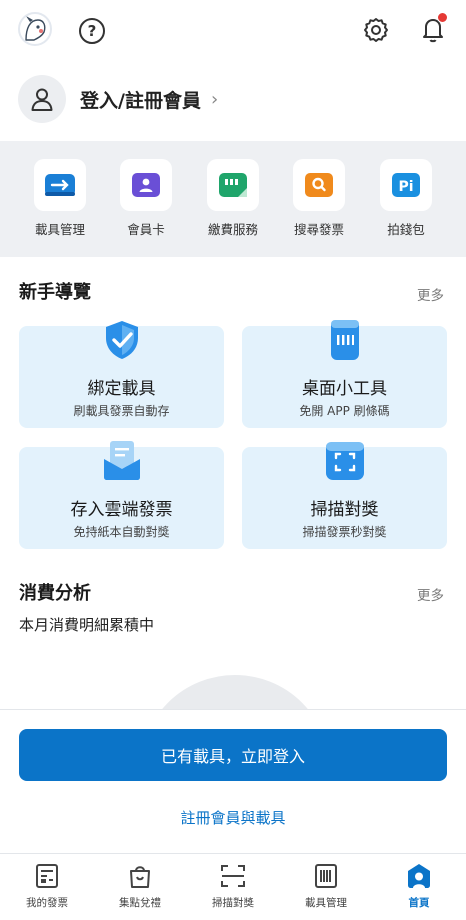 Image resolution: width=466 pixels, height=920 pixels. Describe the element at coordinates (121, 495) in the screenshot. I see `guide-card-cloud-invoice: 存入雲端發票 免持紙本自動對獎` at that location.